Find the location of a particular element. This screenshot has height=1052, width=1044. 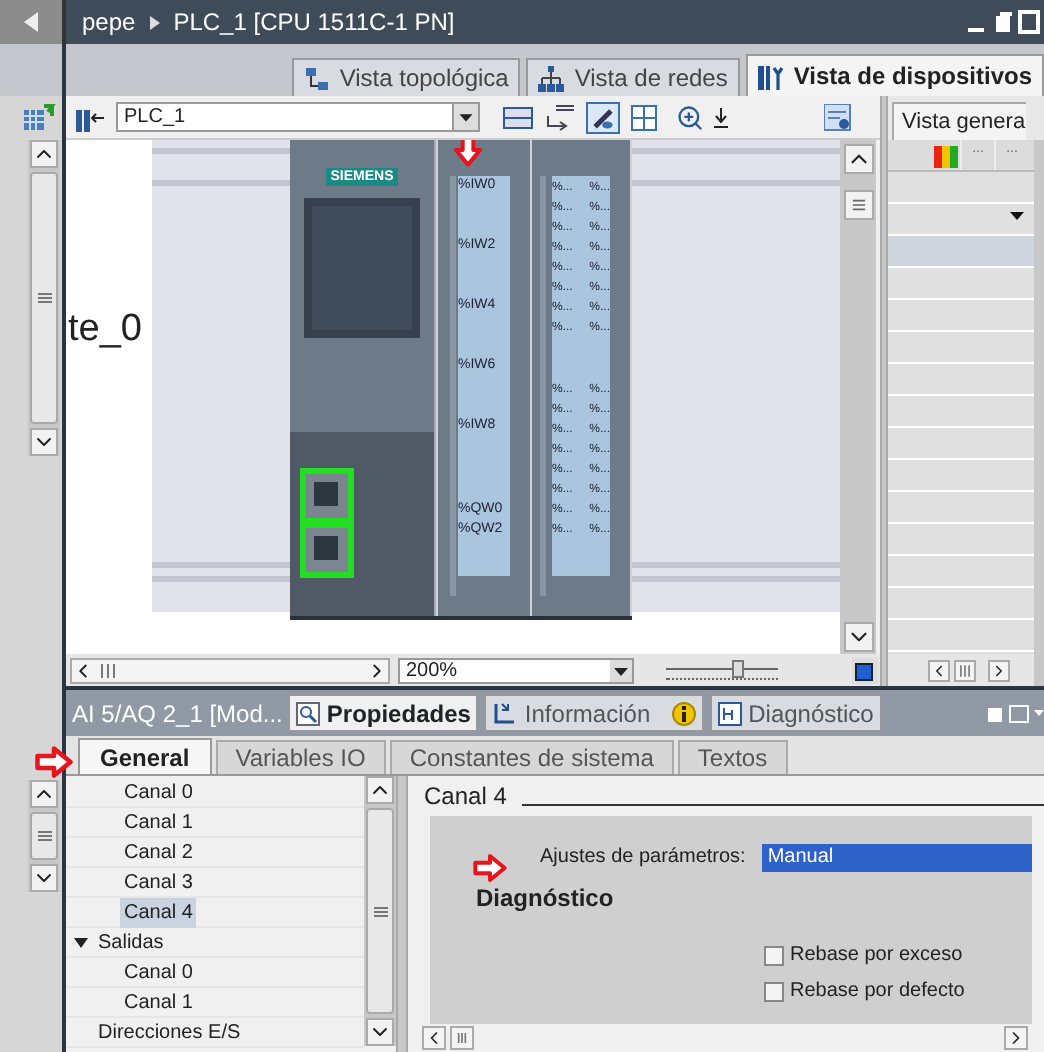

field-label: Ajustes de parámetros: is located at coordinates (643, 858).